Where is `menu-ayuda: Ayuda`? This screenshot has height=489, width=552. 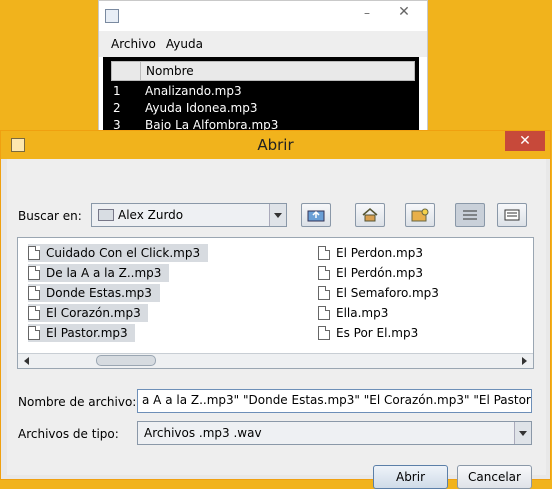
menu-ayuda: Ayuda is located at coordinates (184, 44).